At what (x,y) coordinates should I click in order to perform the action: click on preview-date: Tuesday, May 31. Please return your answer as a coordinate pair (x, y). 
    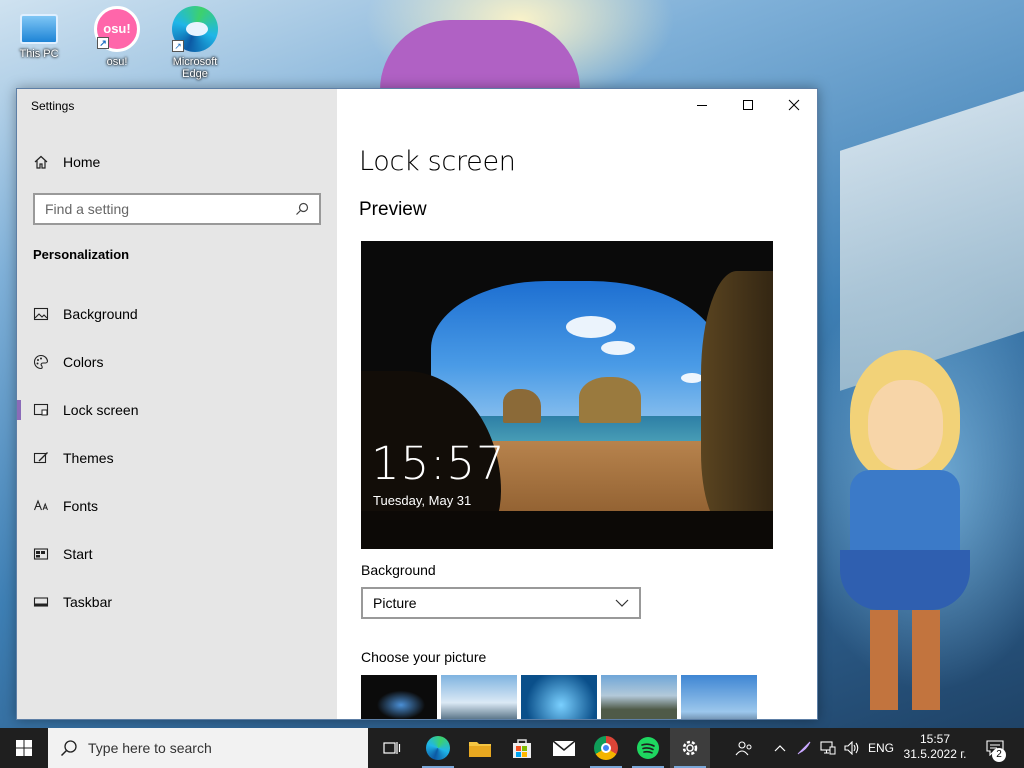
    Looking at the image, I should click on (422, 500).